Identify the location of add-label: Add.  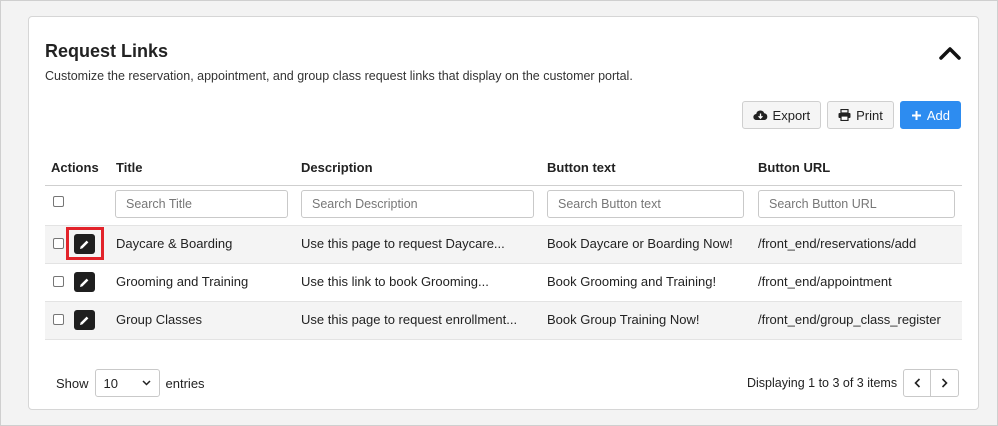
(938, 115).